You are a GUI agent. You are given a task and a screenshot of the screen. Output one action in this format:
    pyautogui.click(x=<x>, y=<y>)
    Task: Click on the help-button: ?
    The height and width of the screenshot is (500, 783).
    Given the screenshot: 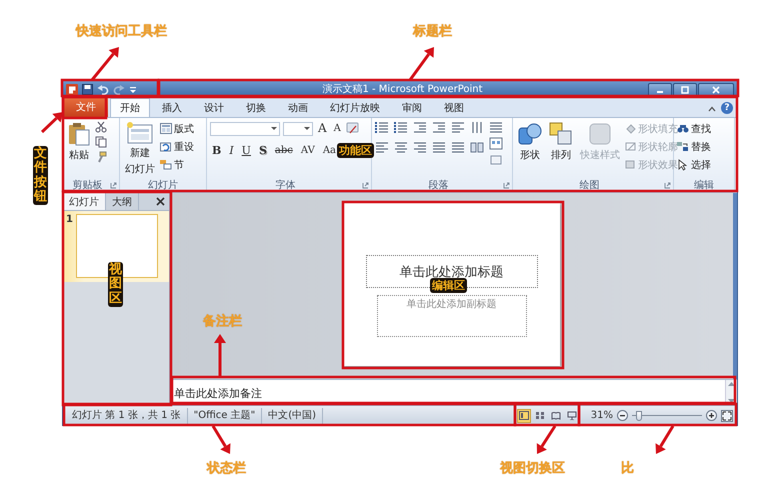 What is the action you would take?
    pyautogui.click(x=727, y=108)
    